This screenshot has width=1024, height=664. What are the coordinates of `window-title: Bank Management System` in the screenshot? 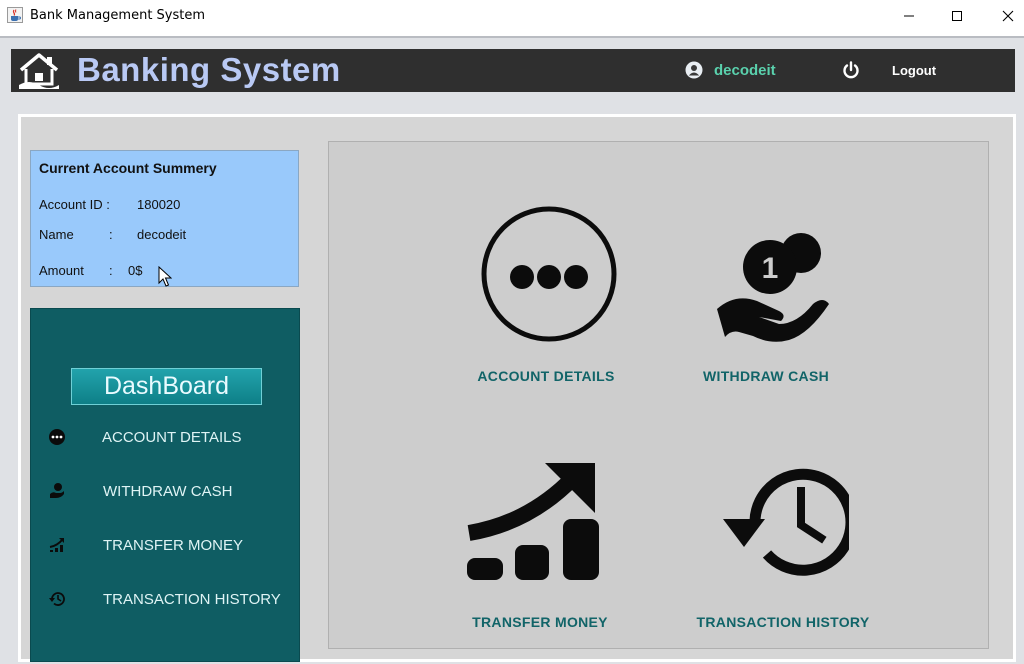 It's located at (118, 15).